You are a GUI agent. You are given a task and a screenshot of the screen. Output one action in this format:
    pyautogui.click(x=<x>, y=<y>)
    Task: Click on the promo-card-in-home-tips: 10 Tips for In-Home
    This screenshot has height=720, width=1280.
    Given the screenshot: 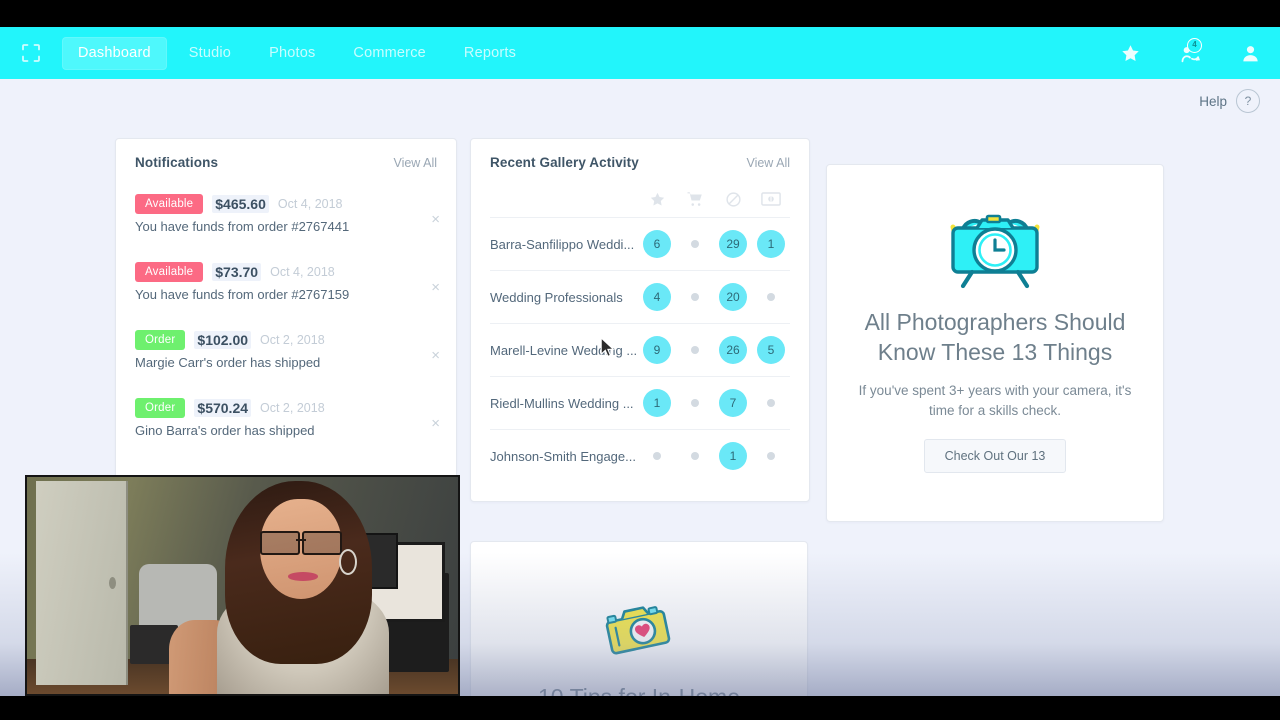 What is the action you would take?
    pyautogui.click(x=639, y=618)
    